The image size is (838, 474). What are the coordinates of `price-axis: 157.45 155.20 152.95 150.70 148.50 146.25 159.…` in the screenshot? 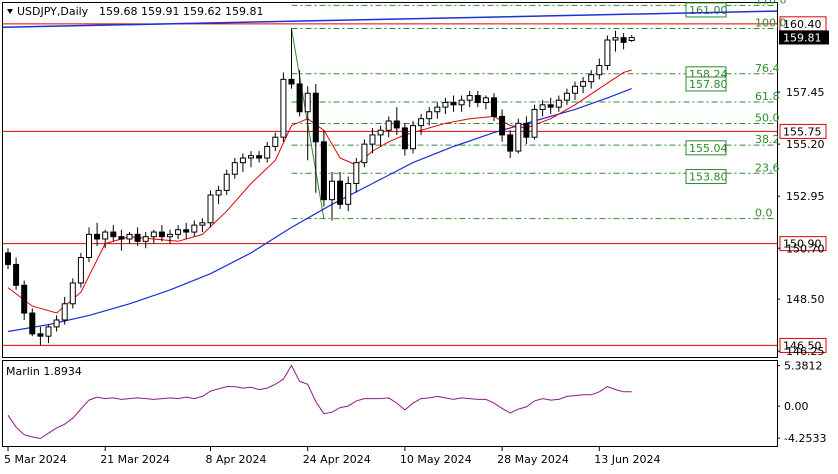 It's located at (803, 194).